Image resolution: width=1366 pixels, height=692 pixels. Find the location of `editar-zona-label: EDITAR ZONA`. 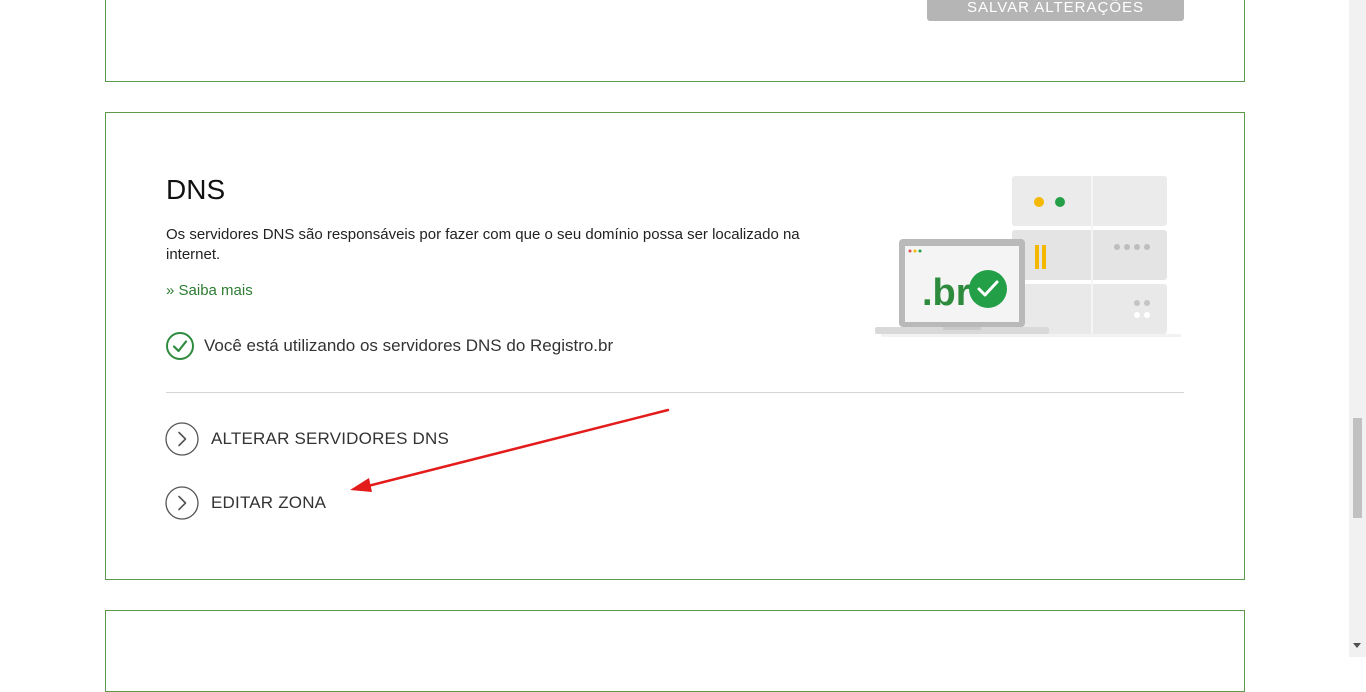

editar-zona-label: EDITAR ZONA is located at coordinates (269, 502).